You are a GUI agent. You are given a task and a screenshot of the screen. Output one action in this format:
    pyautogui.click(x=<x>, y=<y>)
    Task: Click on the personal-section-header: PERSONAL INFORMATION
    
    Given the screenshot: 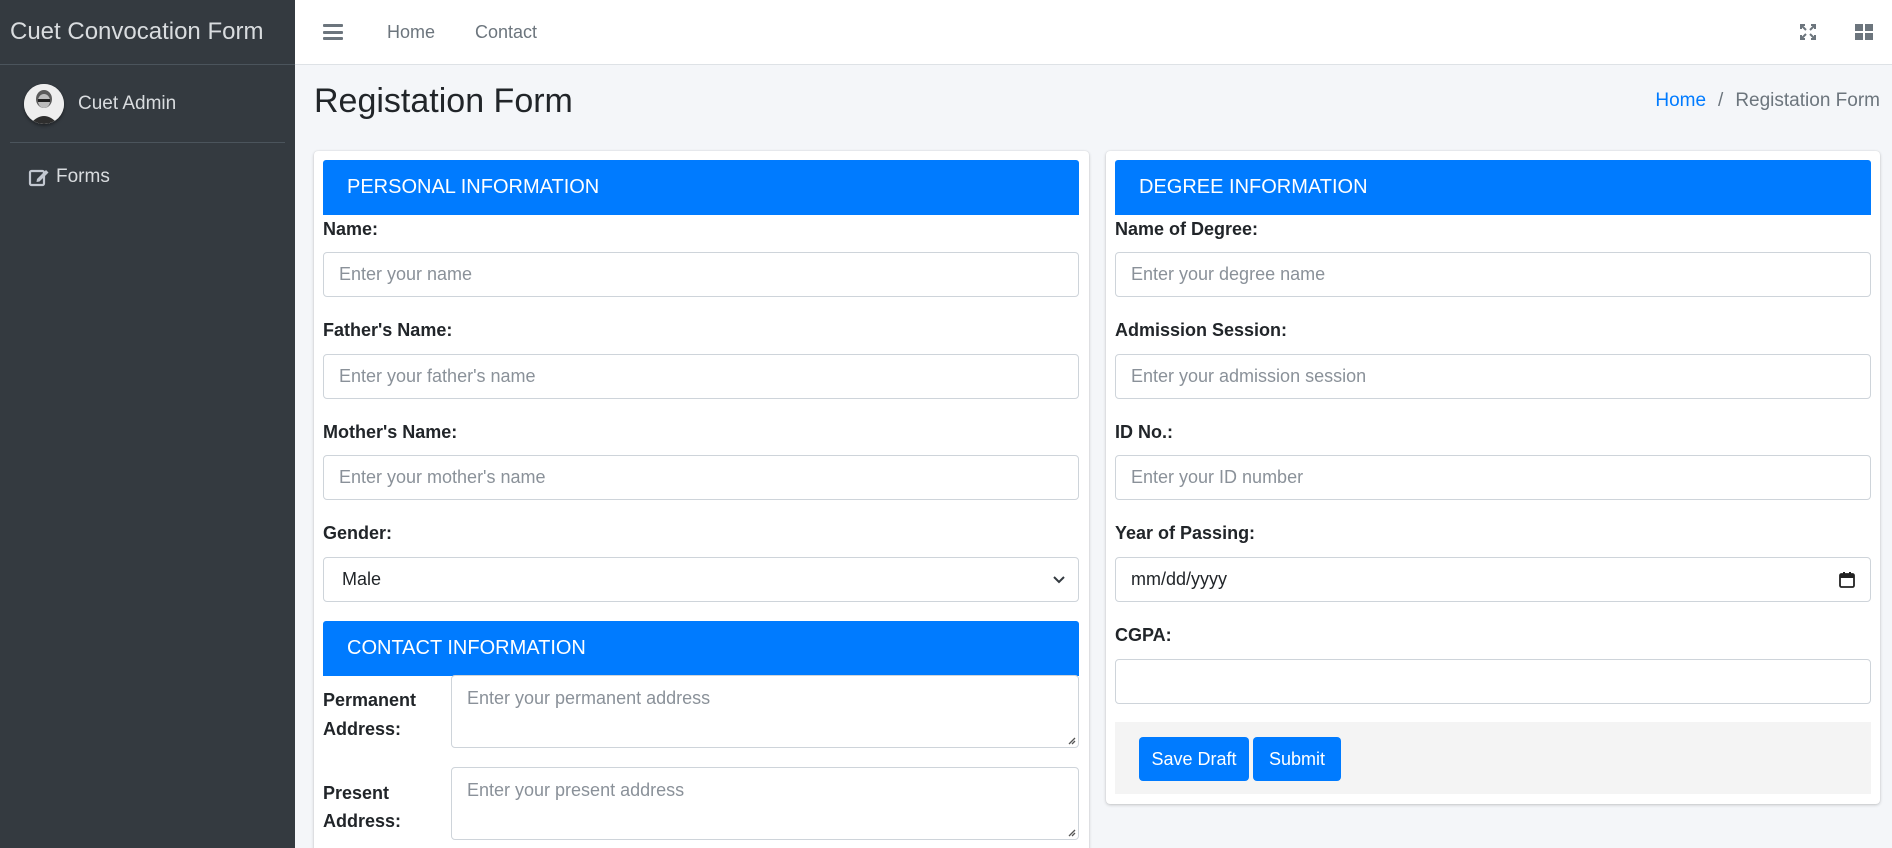 What is the action you would take?
    pyautogui.click(x=701, y=187)
    